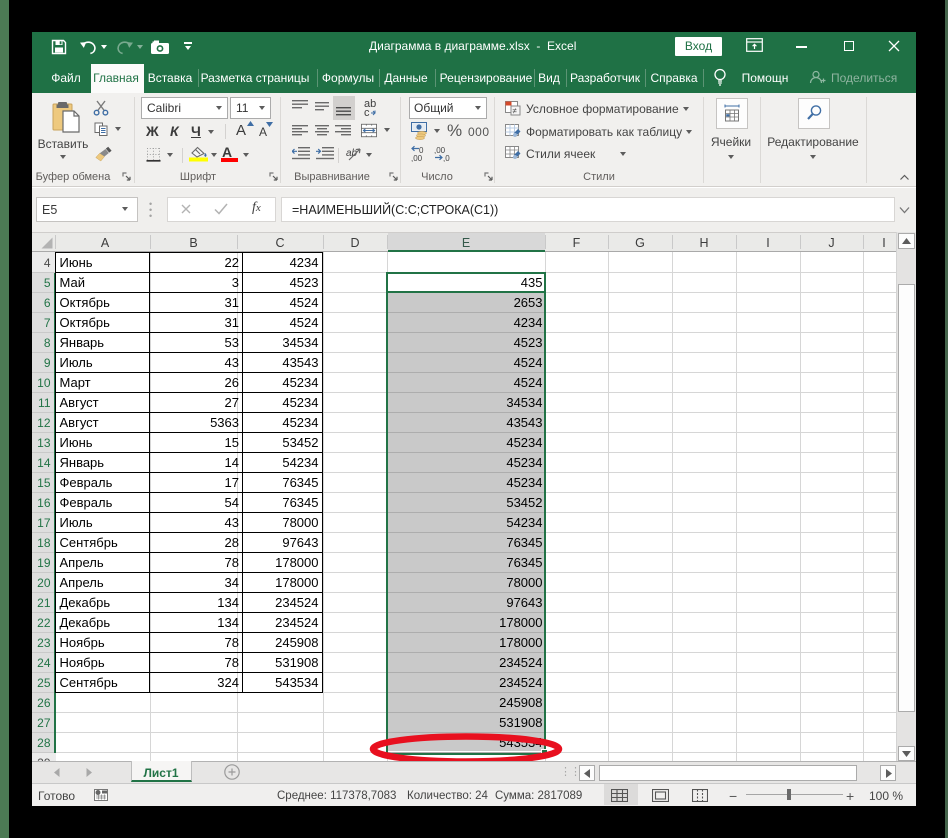  Describe the element at coordinates (367, 112) in the screenshot. I see `svg-text: c` at that location.